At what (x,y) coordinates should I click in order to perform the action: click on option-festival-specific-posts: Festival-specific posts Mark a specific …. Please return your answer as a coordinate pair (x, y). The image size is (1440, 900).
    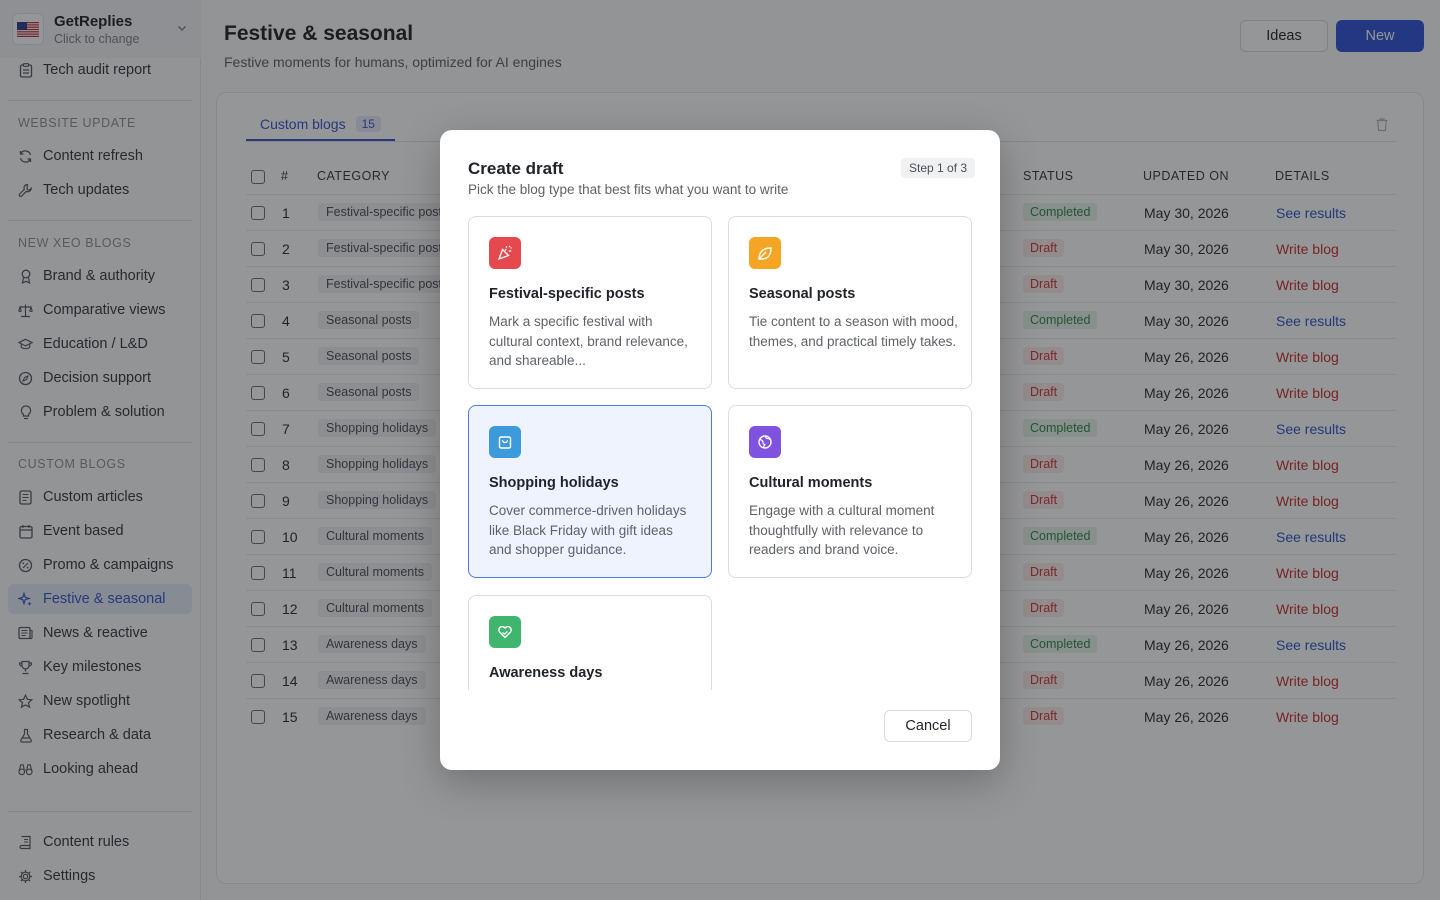
    Looking at the image, I should click on (590, 302).